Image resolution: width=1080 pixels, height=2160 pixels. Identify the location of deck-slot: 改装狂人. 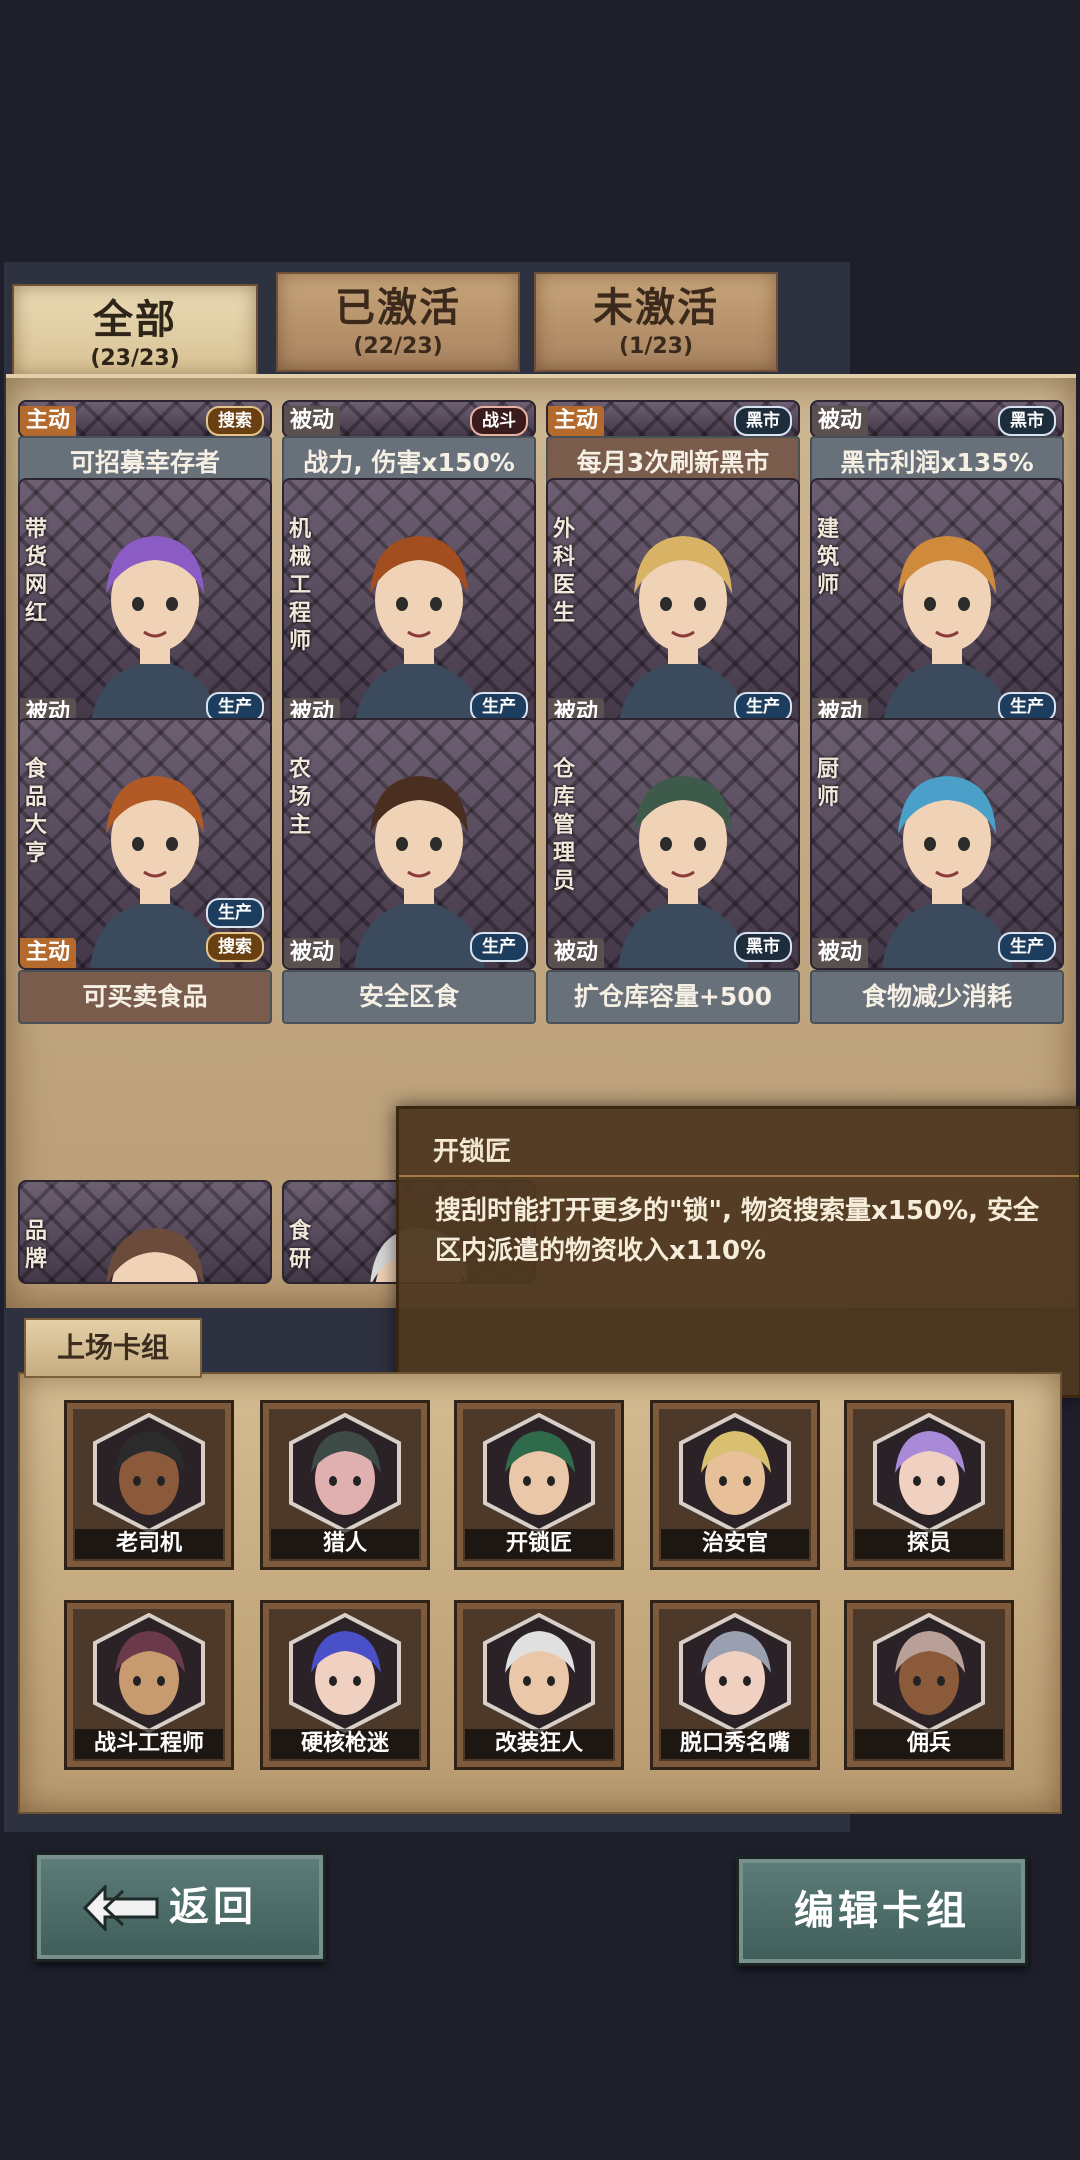
(539, 1685).